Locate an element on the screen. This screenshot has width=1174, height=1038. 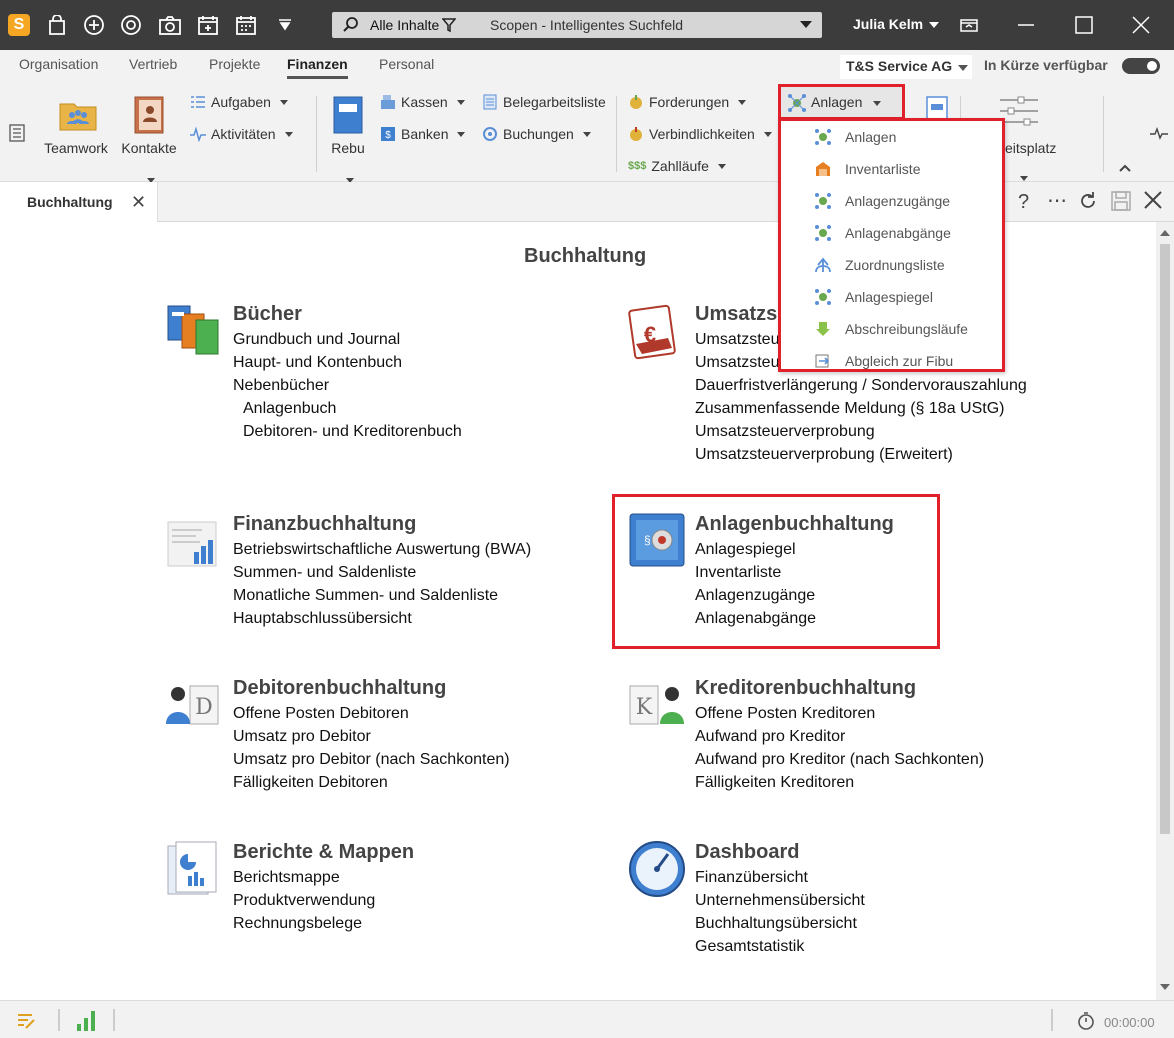
arbeitsplatz-label: eitsplatz is located at coordinates (1030, 148).